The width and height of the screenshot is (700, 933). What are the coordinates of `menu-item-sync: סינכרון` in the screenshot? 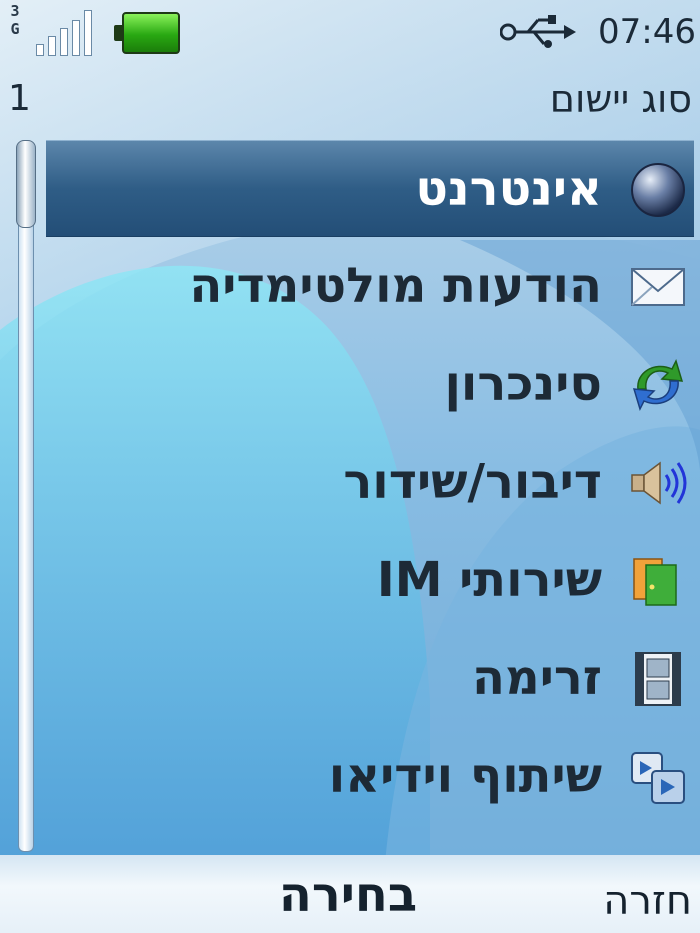 It's located at (370, 384).